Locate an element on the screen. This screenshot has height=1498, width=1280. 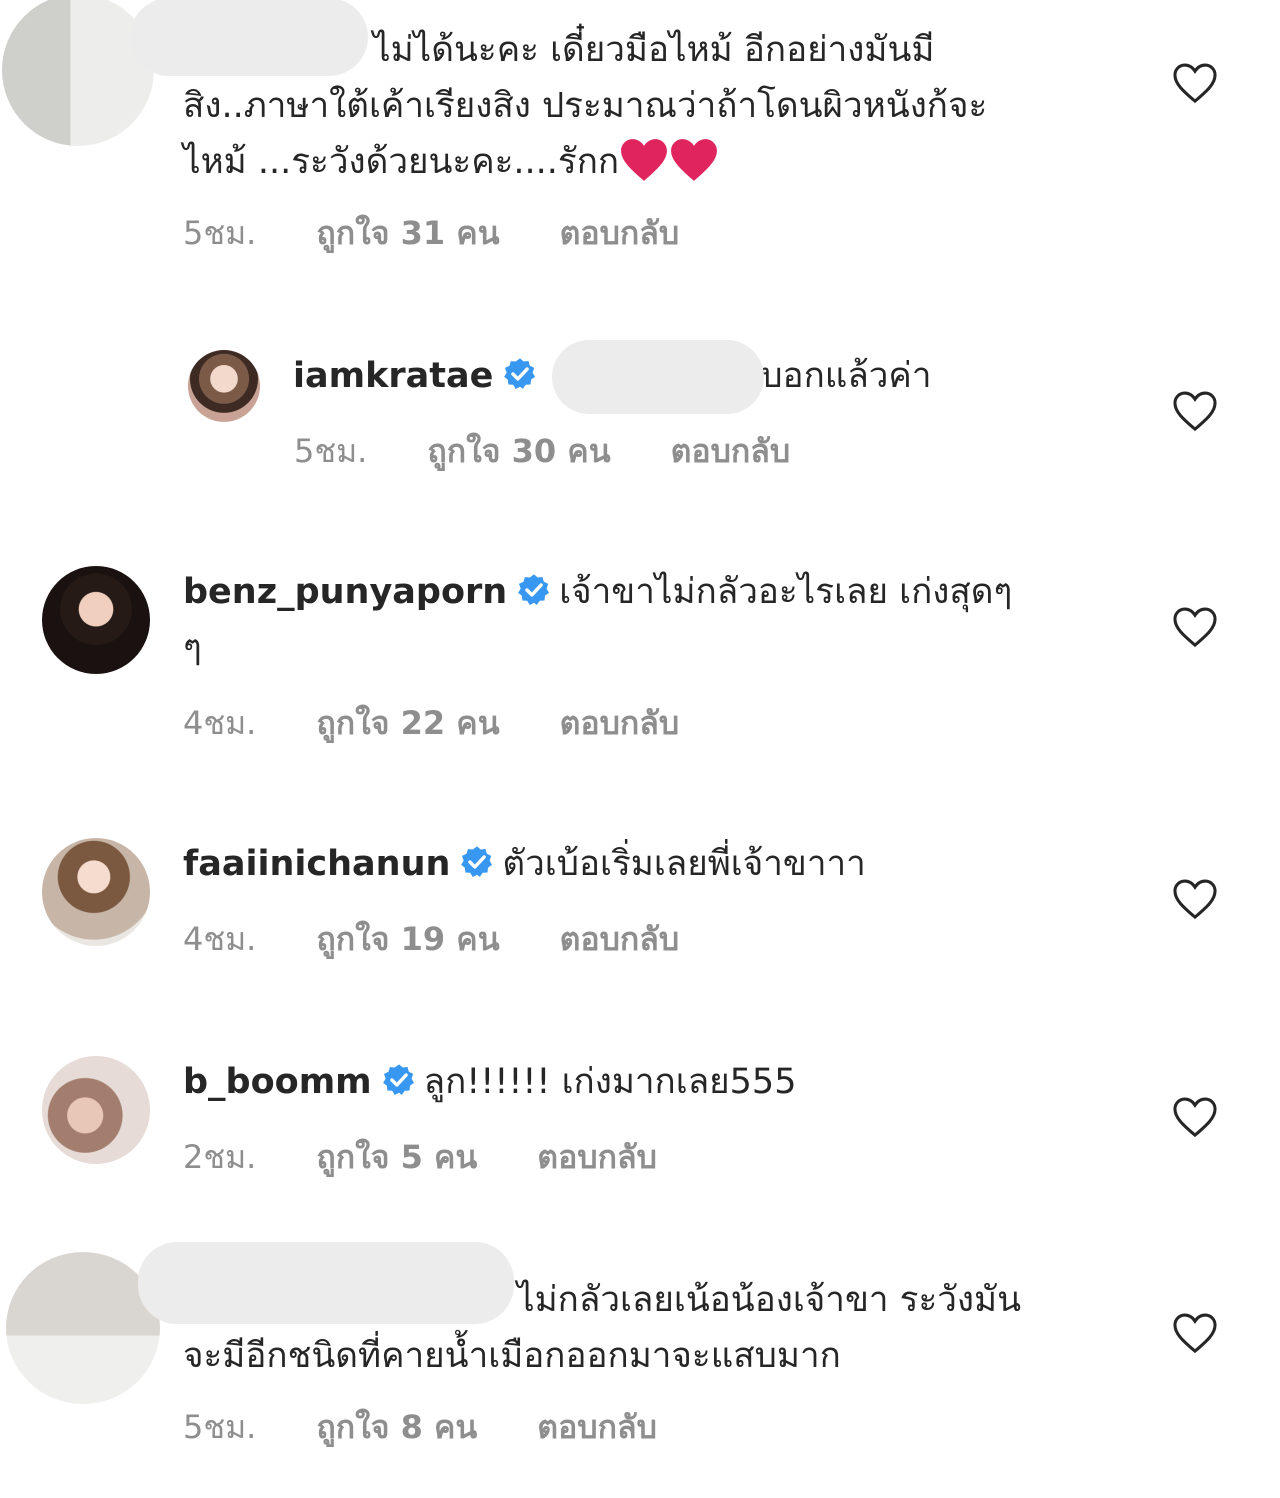
likes-count: ถูกใจ 8 คน is located at coordinates (396, 1427).